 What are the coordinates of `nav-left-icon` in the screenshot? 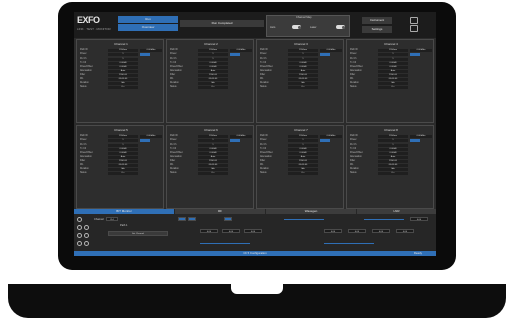 It's located at (79, 227).